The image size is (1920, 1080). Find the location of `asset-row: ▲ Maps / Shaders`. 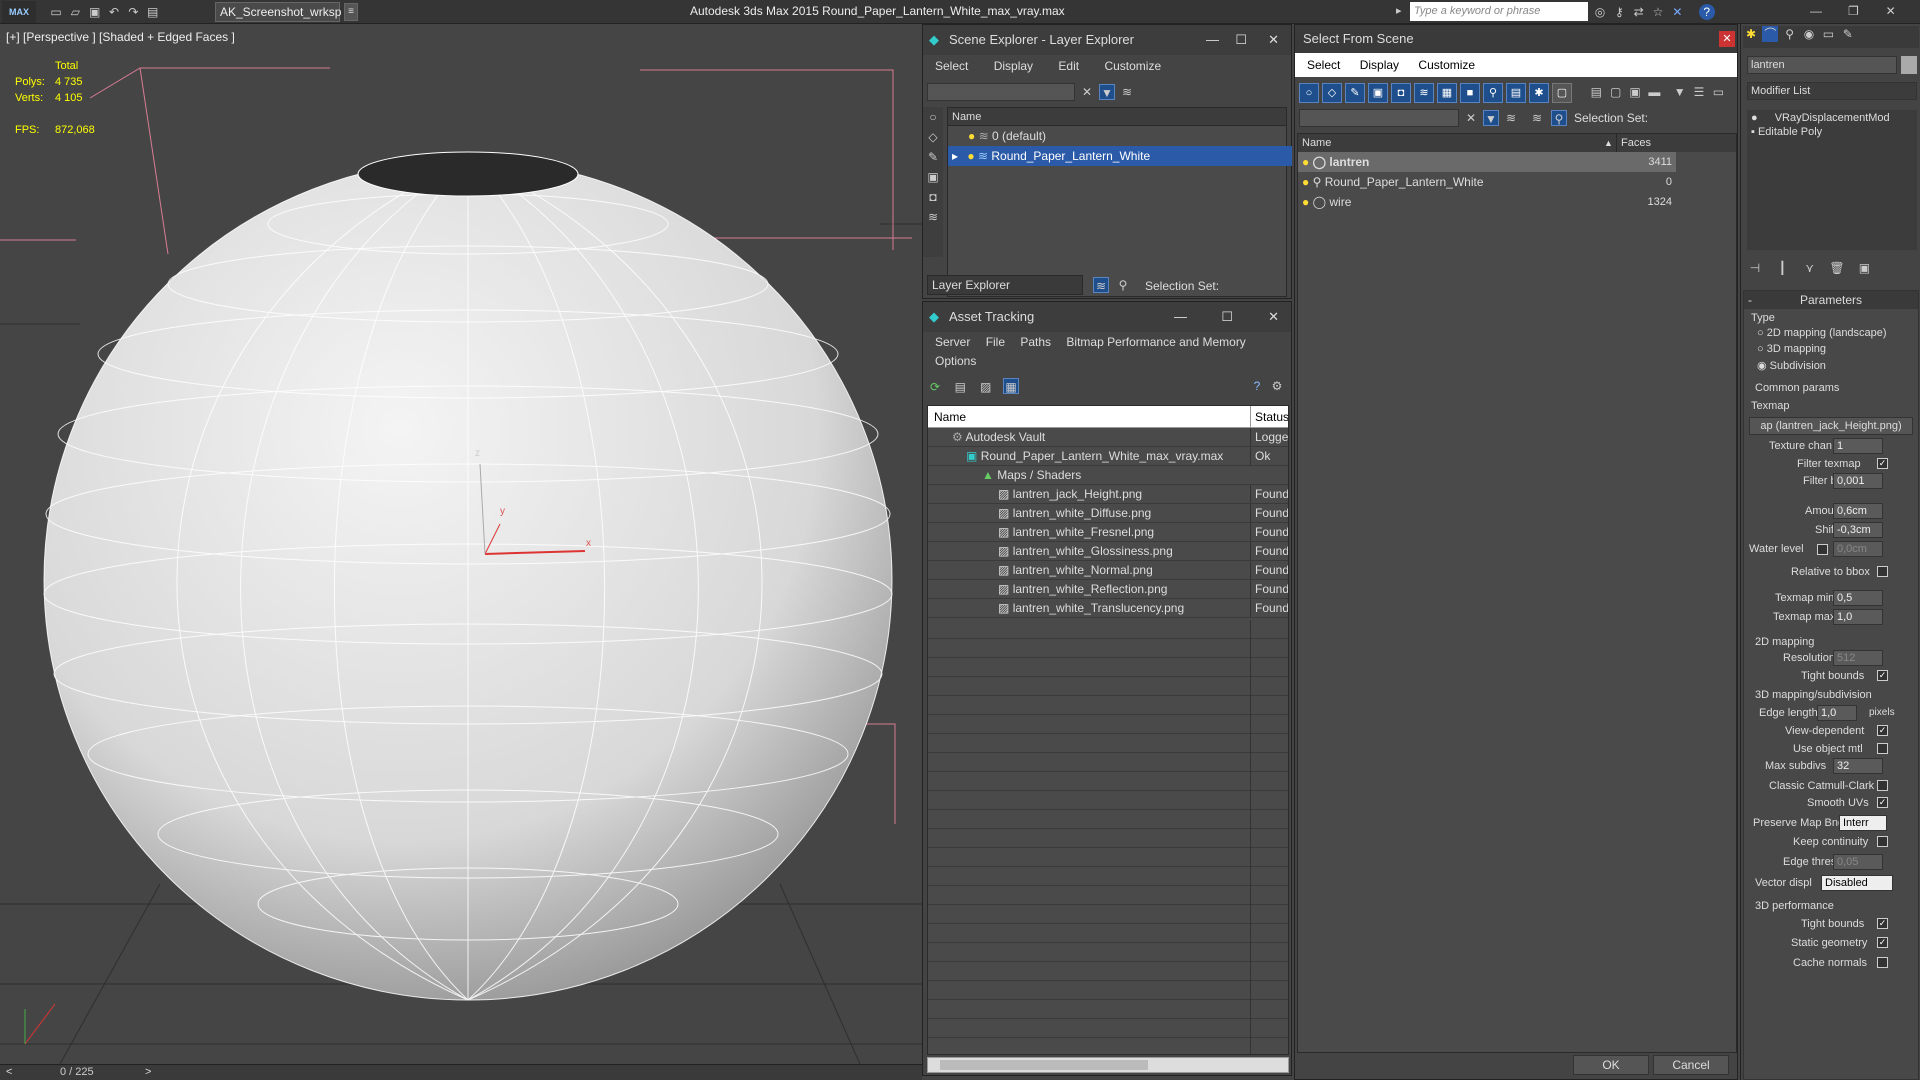

asset-row: ▲ Maps / Shaders is located at coordinates (1108, 475).